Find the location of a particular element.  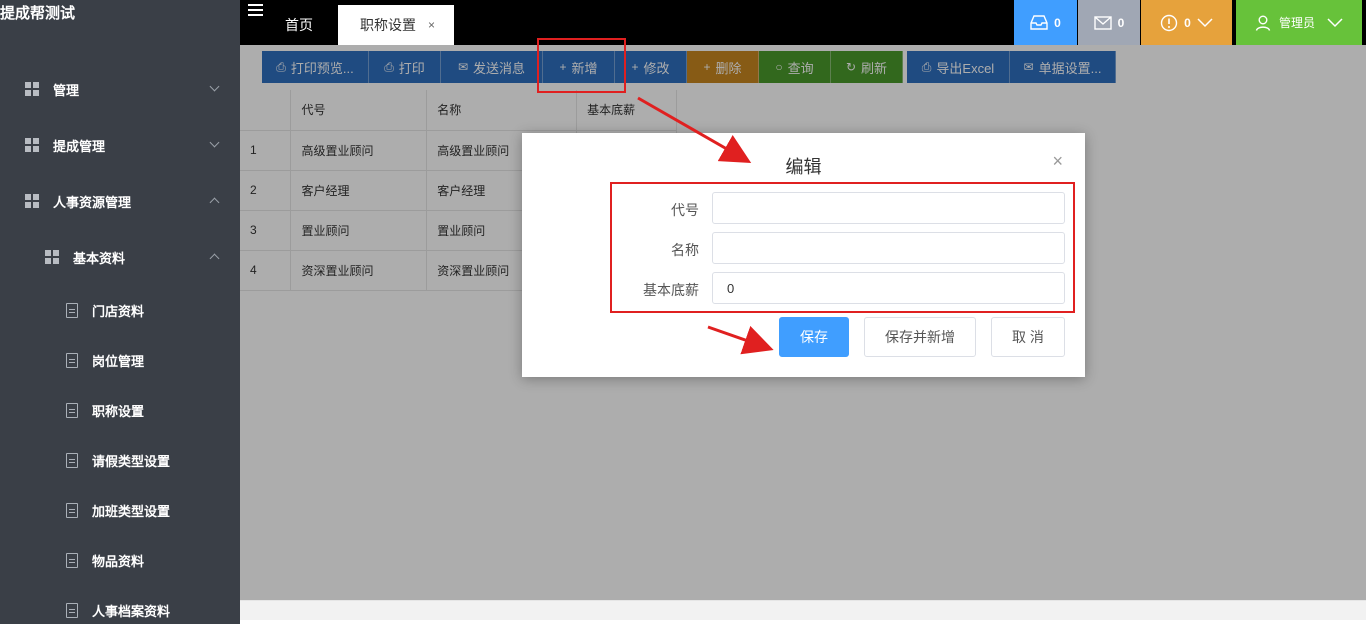

annotation-arrow-to-dialog is located at coordinates (694, 129).